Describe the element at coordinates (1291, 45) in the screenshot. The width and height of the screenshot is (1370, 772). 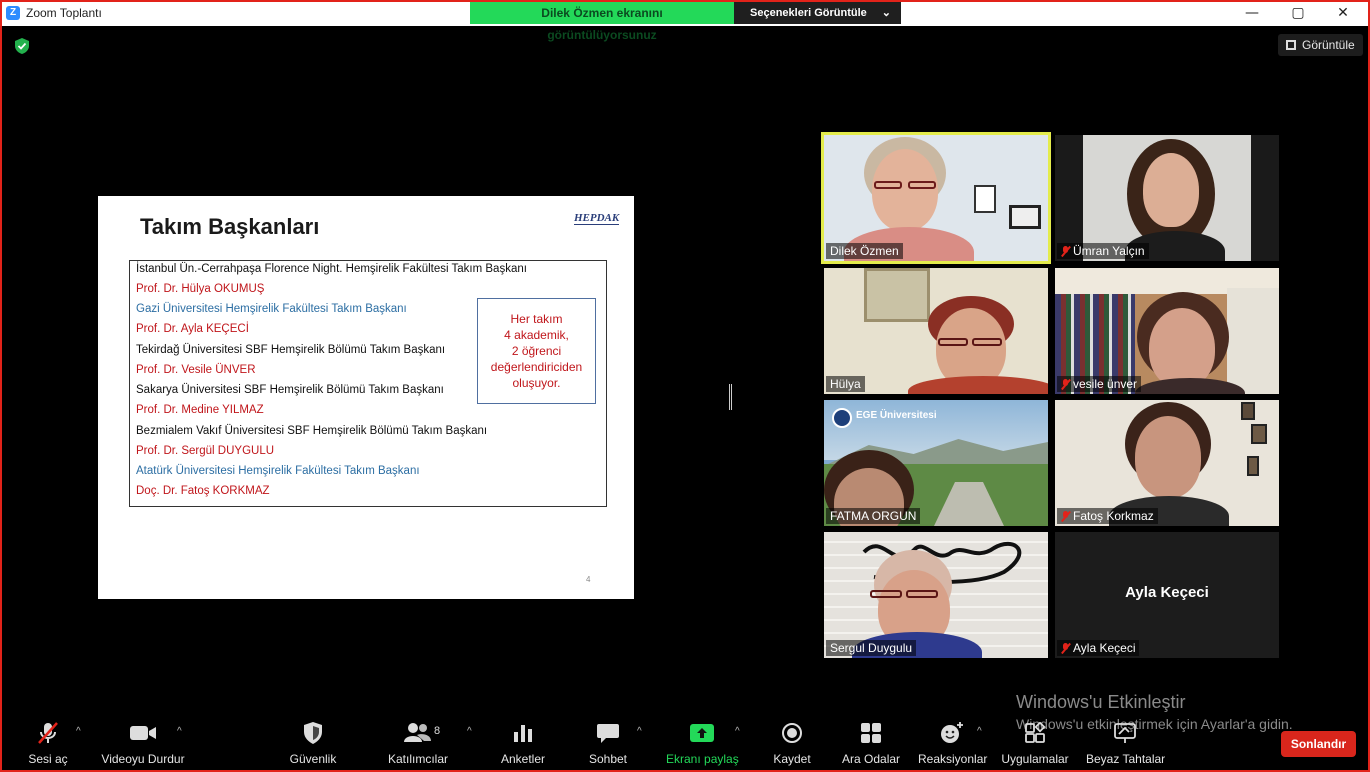
I see `grid-icon` at that location.